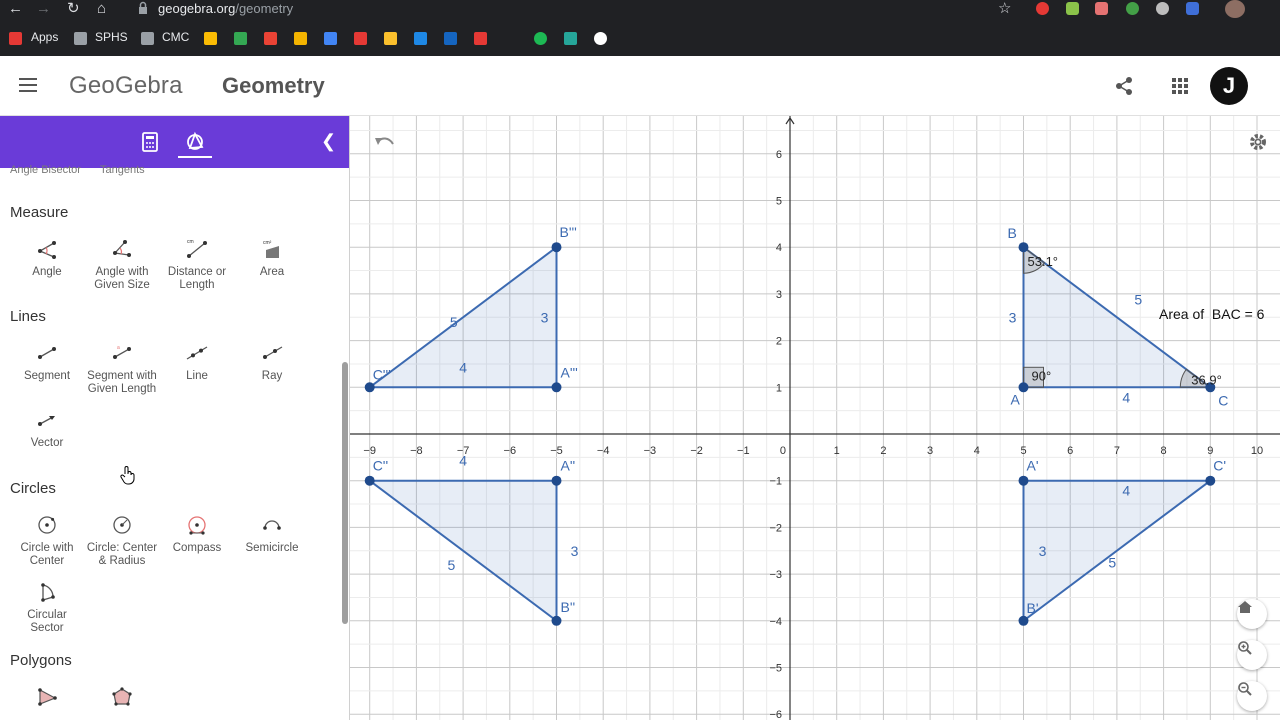  What do you see at coordinates (775, 482) in the screenshot?
I see `y-tick-label: −1` at bounding box center [775, 482].